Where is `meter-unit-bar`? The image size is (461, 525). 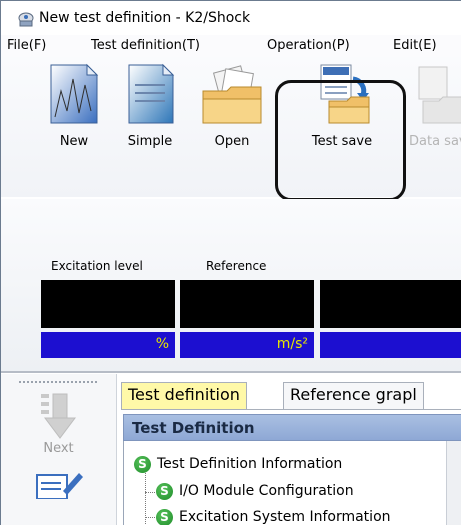
meter-unit-bar is located at coordinates (390, 345).